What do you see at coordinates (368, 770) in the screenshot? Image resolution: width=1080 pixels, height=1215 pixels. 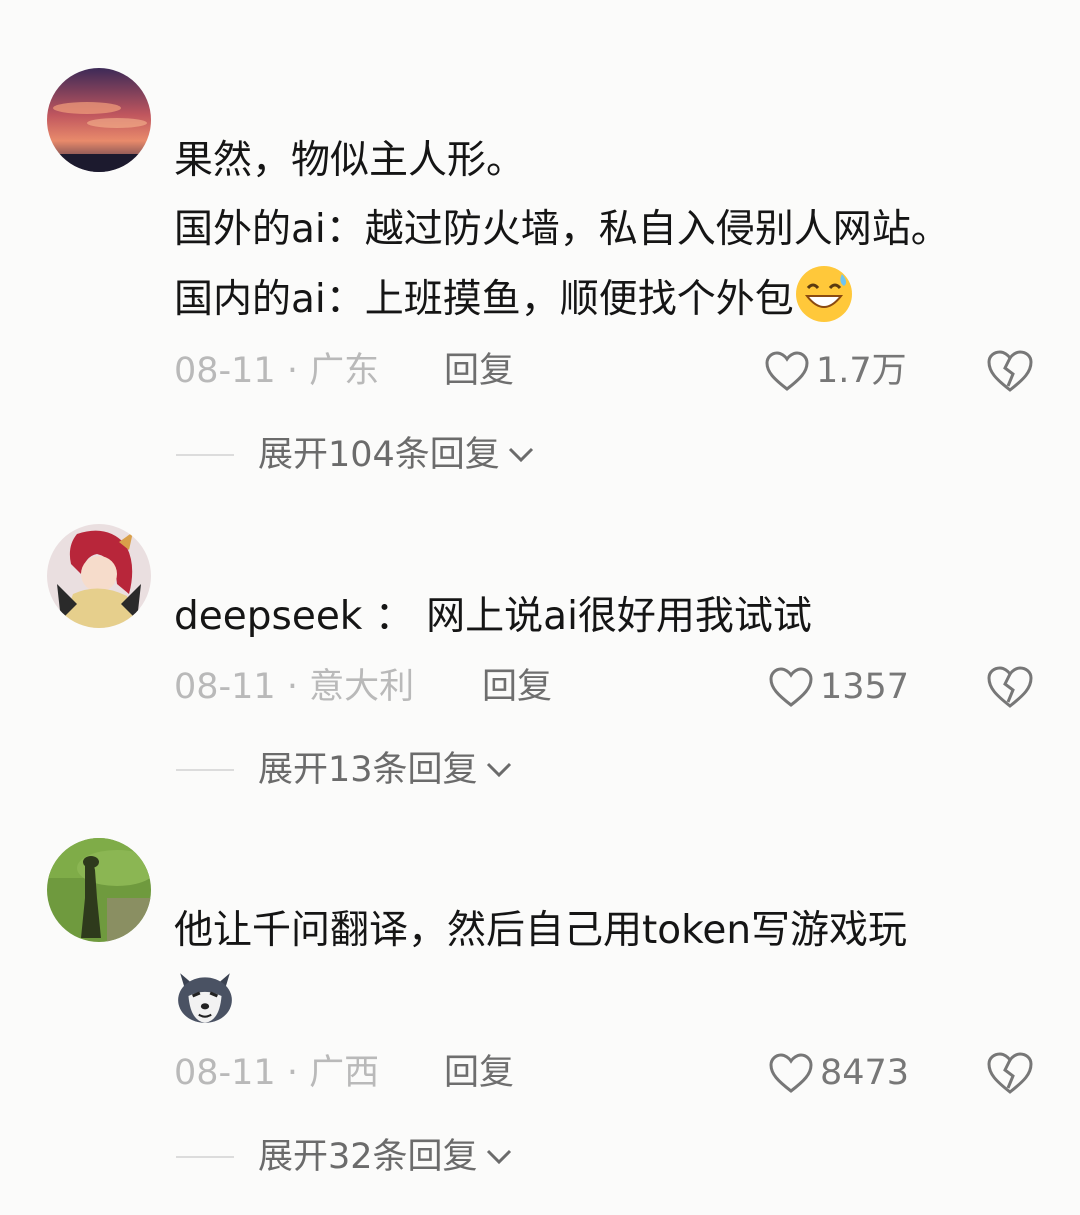 I see `expand-replies-label: 展开13条回复` at bounding box center [368, 770].